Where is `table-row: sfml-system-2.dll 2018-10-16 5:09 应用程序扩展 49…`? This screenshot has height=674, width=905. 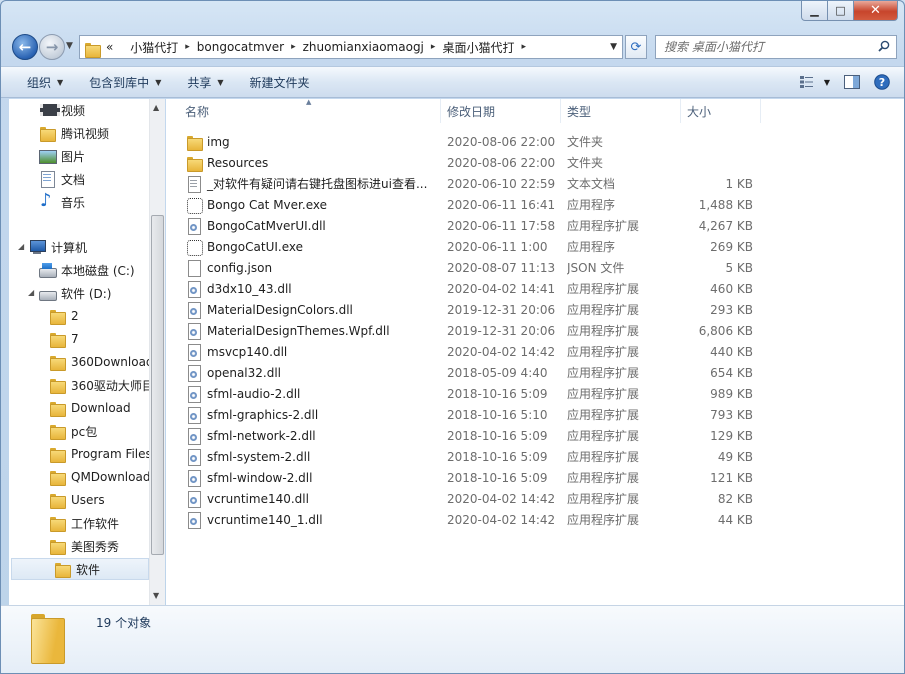 table-row: sfml-system-2.dll 2018-10-16 5:09 应用程序扩展 49… is located at coordinates (535, 456).